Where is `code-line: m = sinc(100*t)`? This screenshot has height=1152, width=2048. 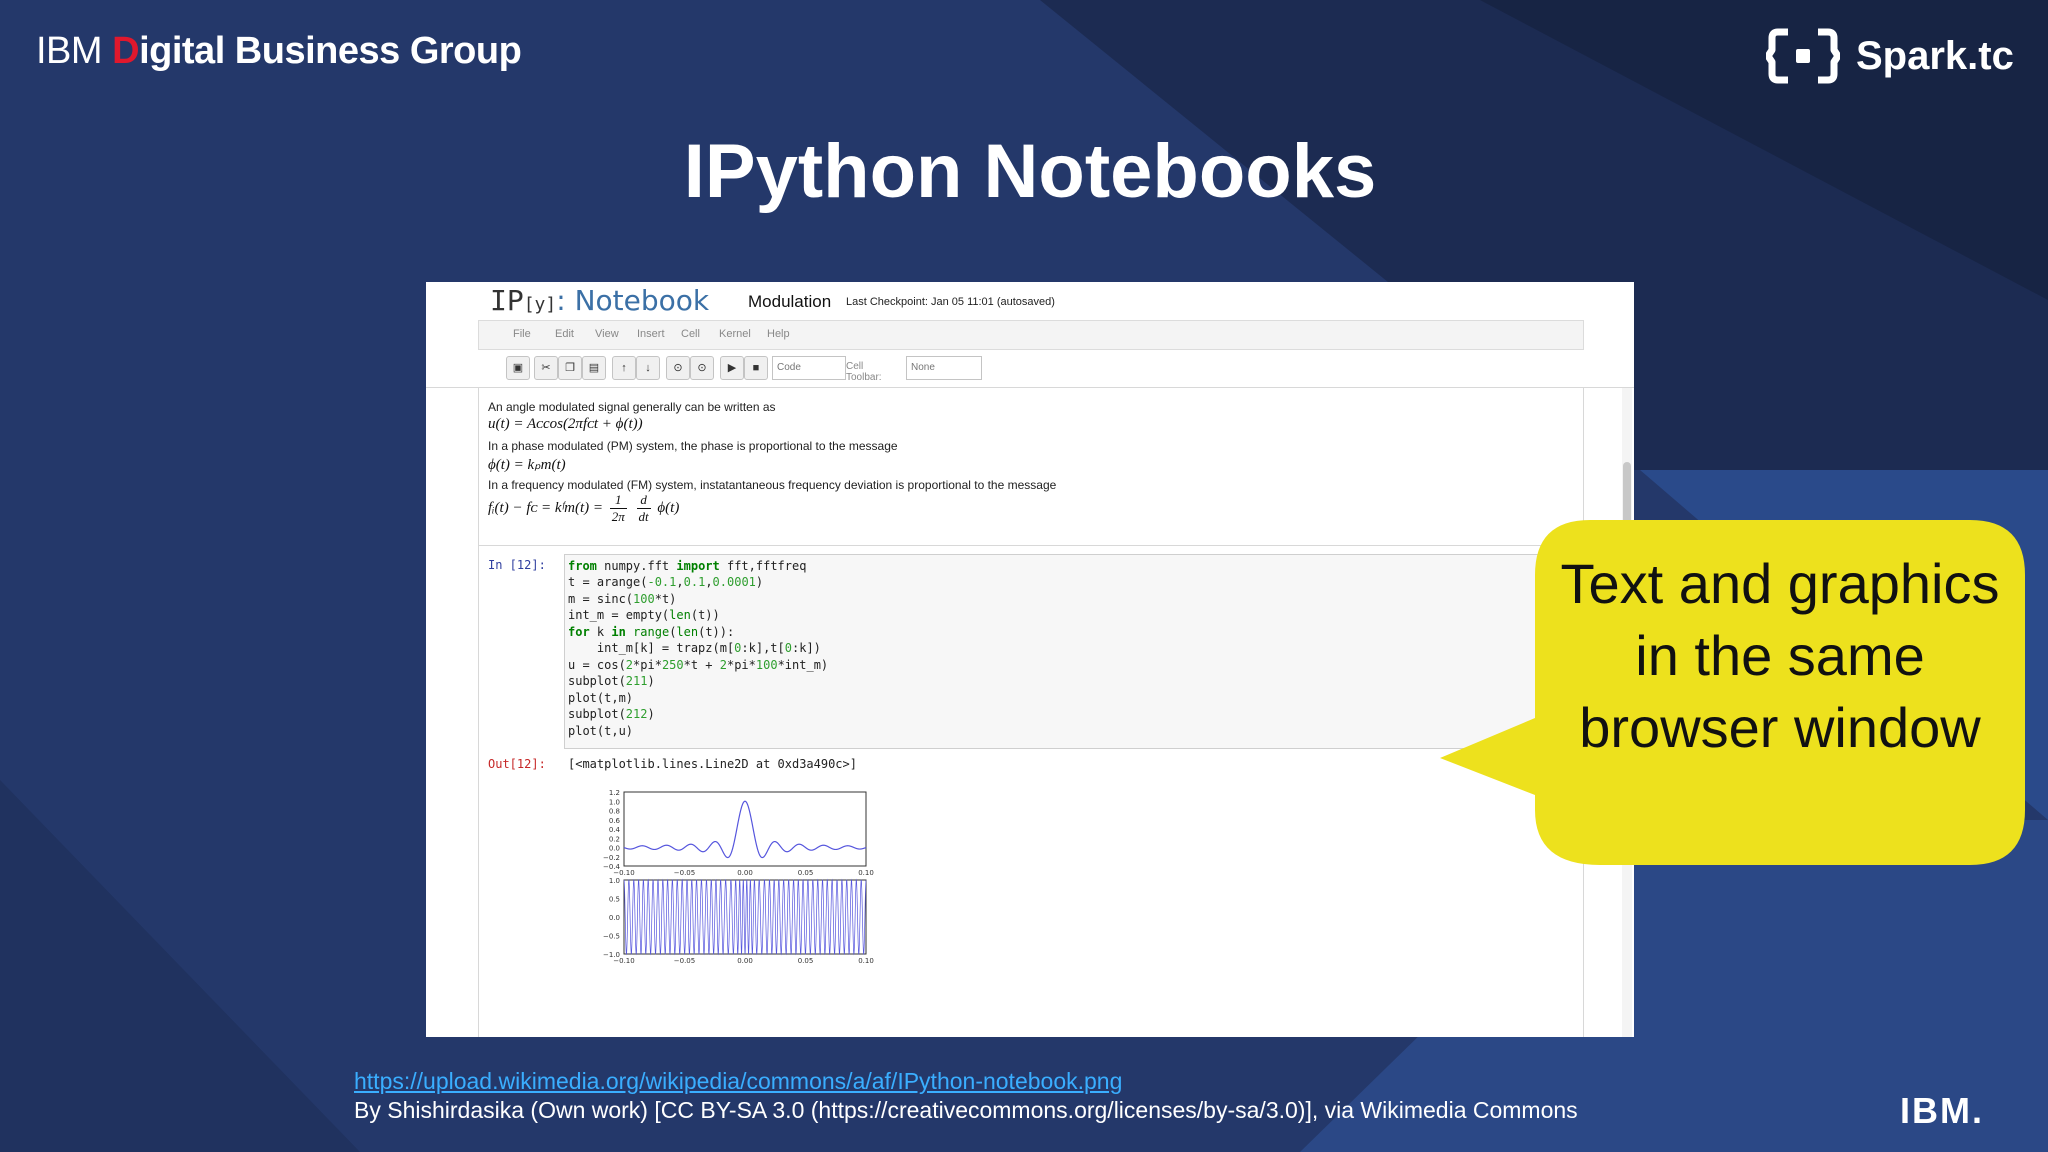 code-line: m = sinc(100*t) is located at coordinates (622, 599).